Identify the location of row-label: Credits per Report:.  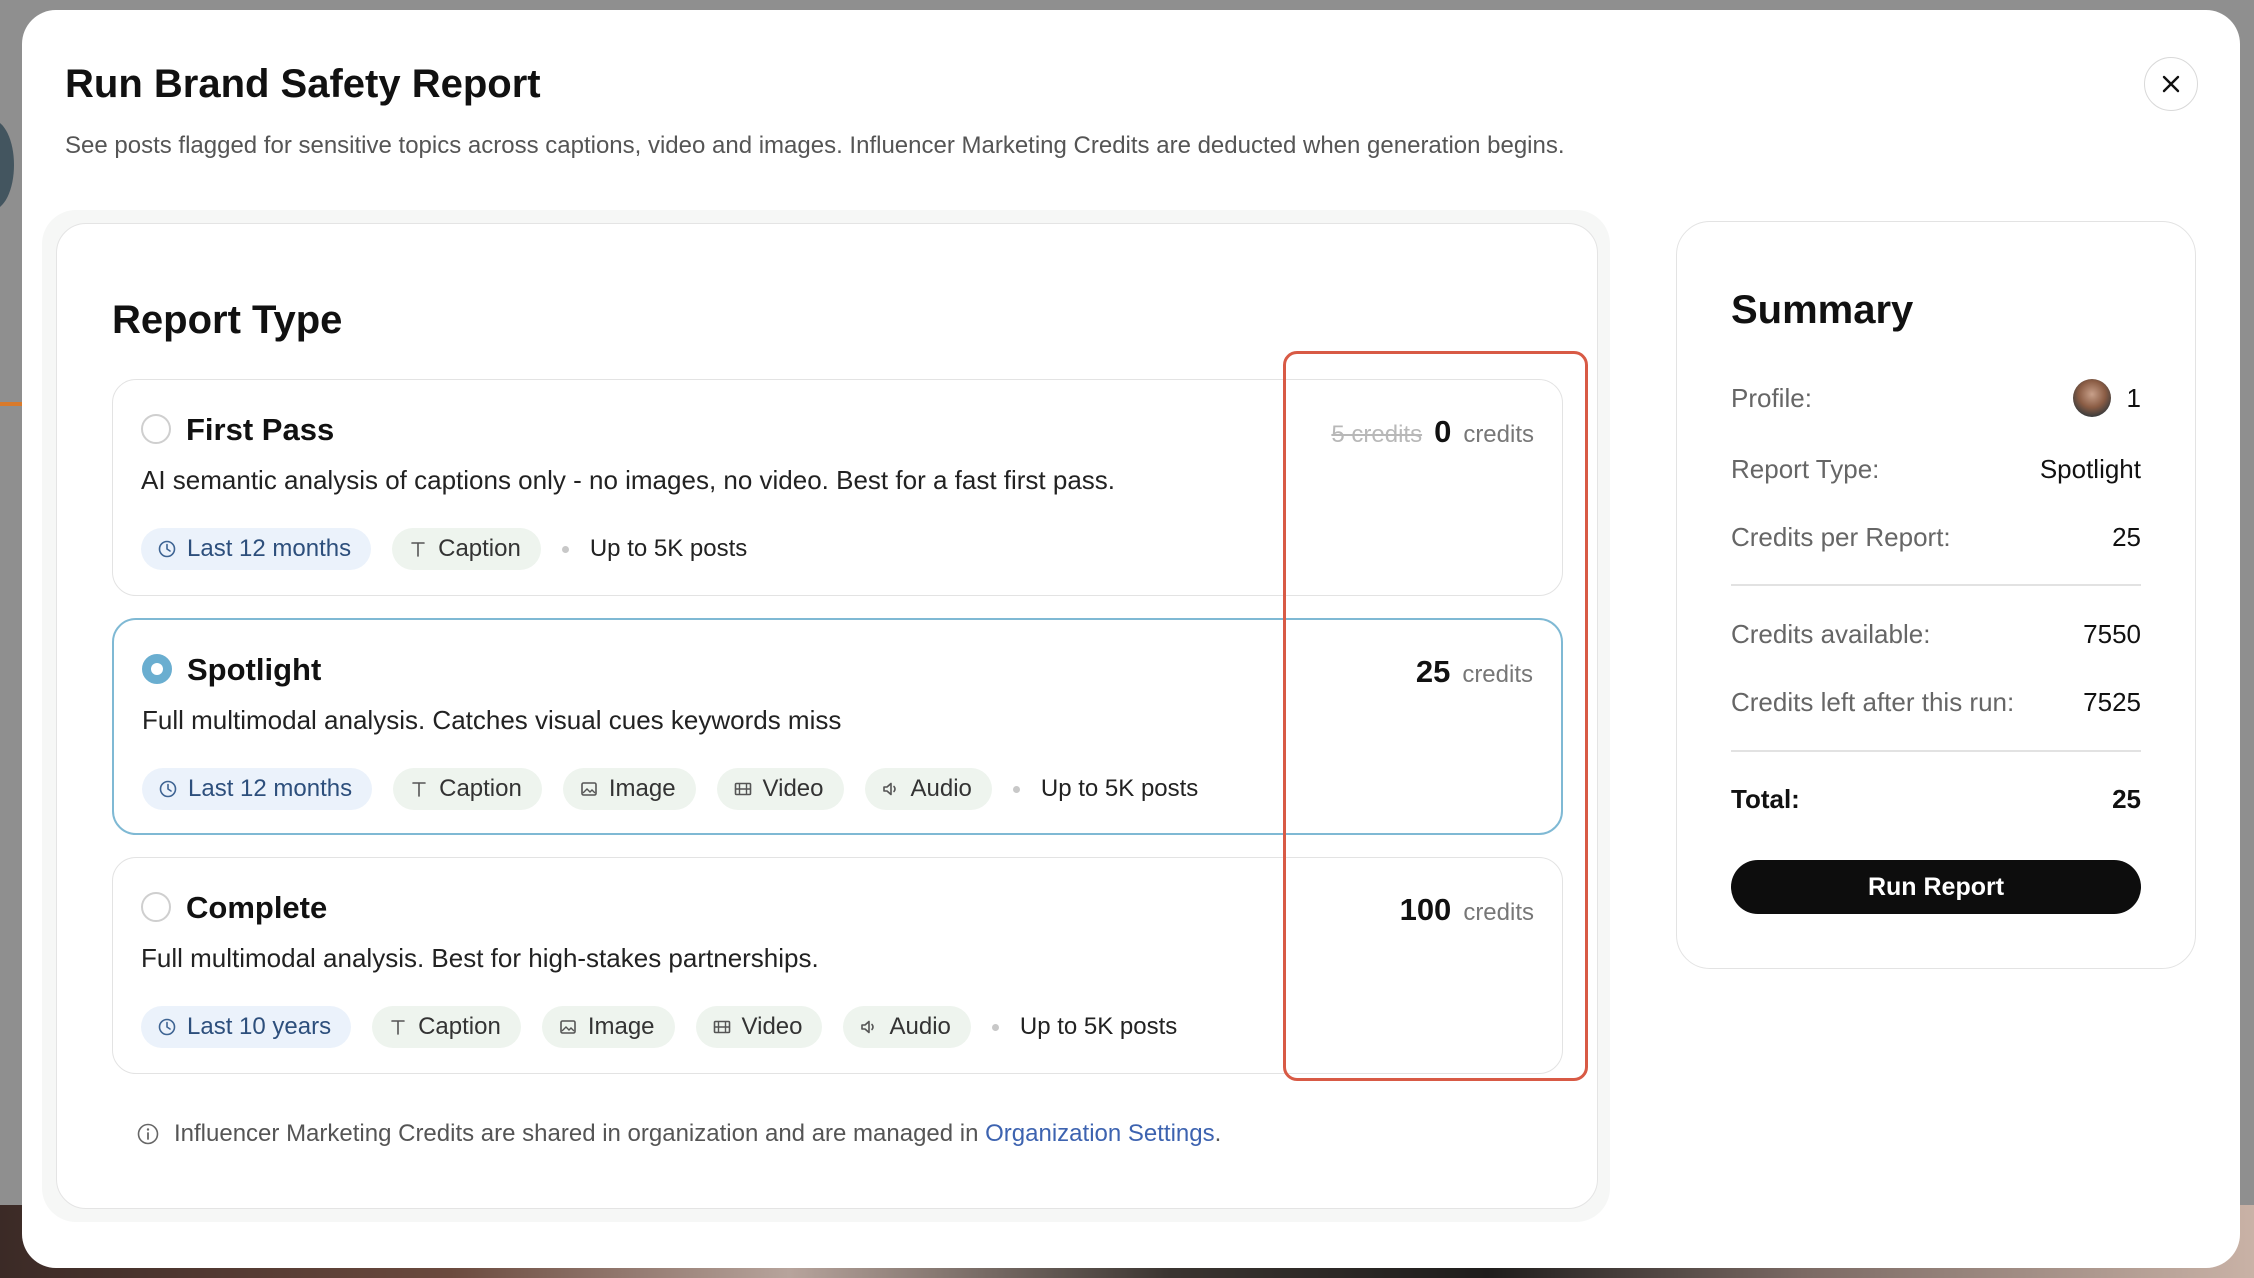
(1841, 537).